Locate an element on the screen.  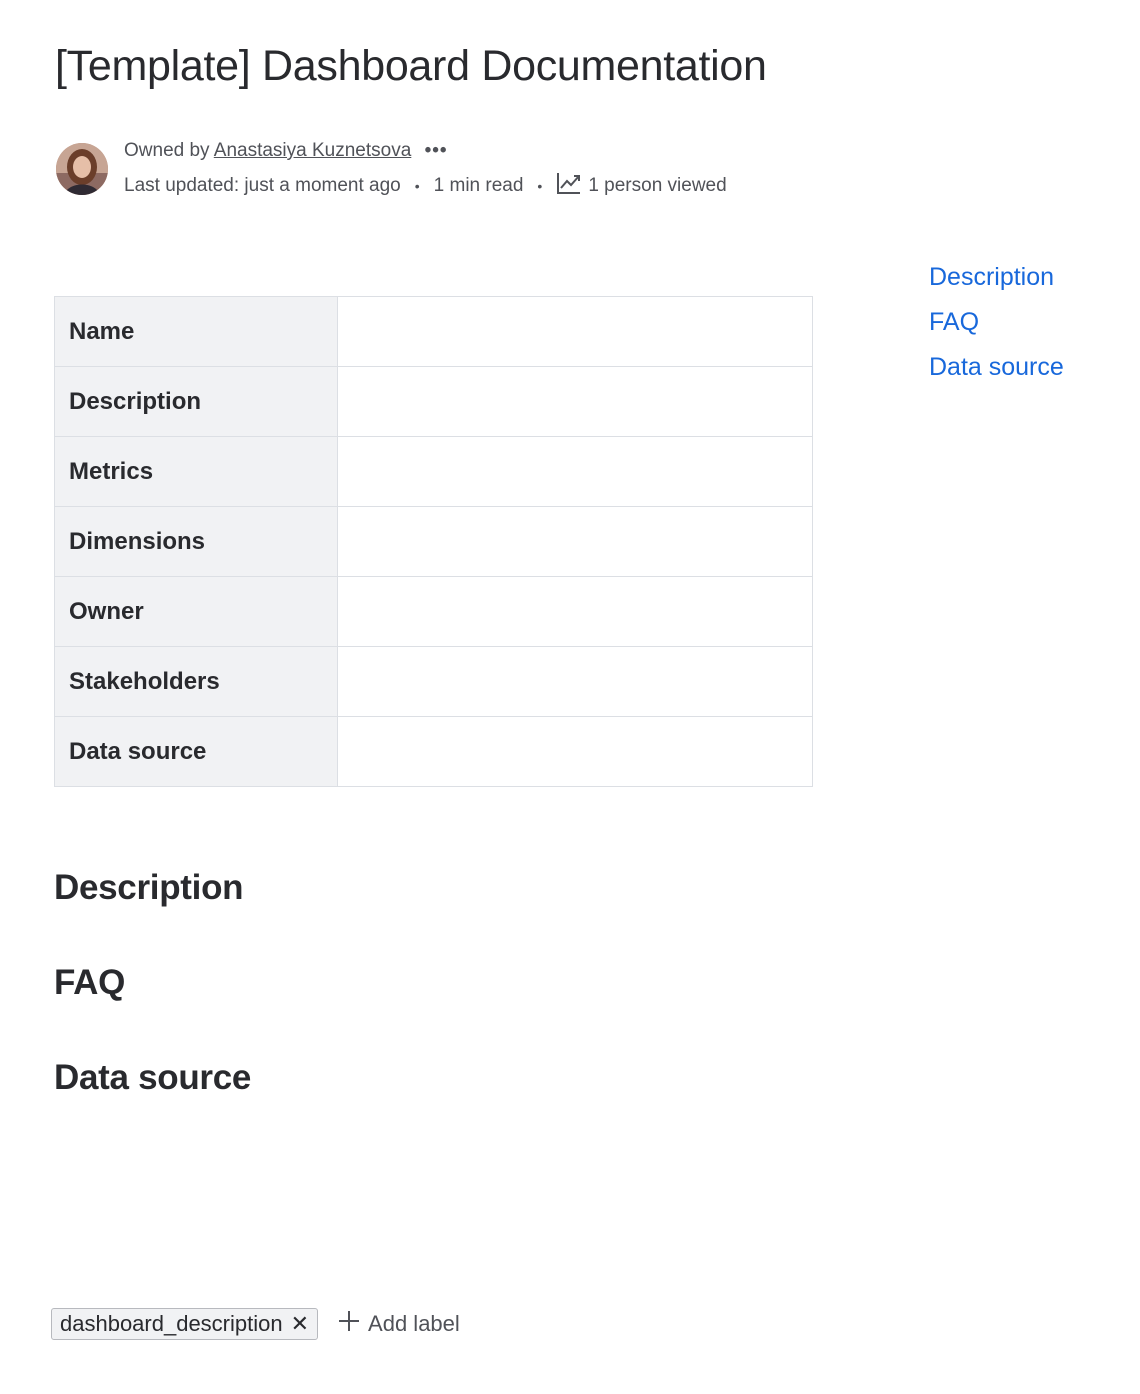
owner-line: Owned by Anastasiya Kuznetsova ••• is located at coordinates (286, 151).